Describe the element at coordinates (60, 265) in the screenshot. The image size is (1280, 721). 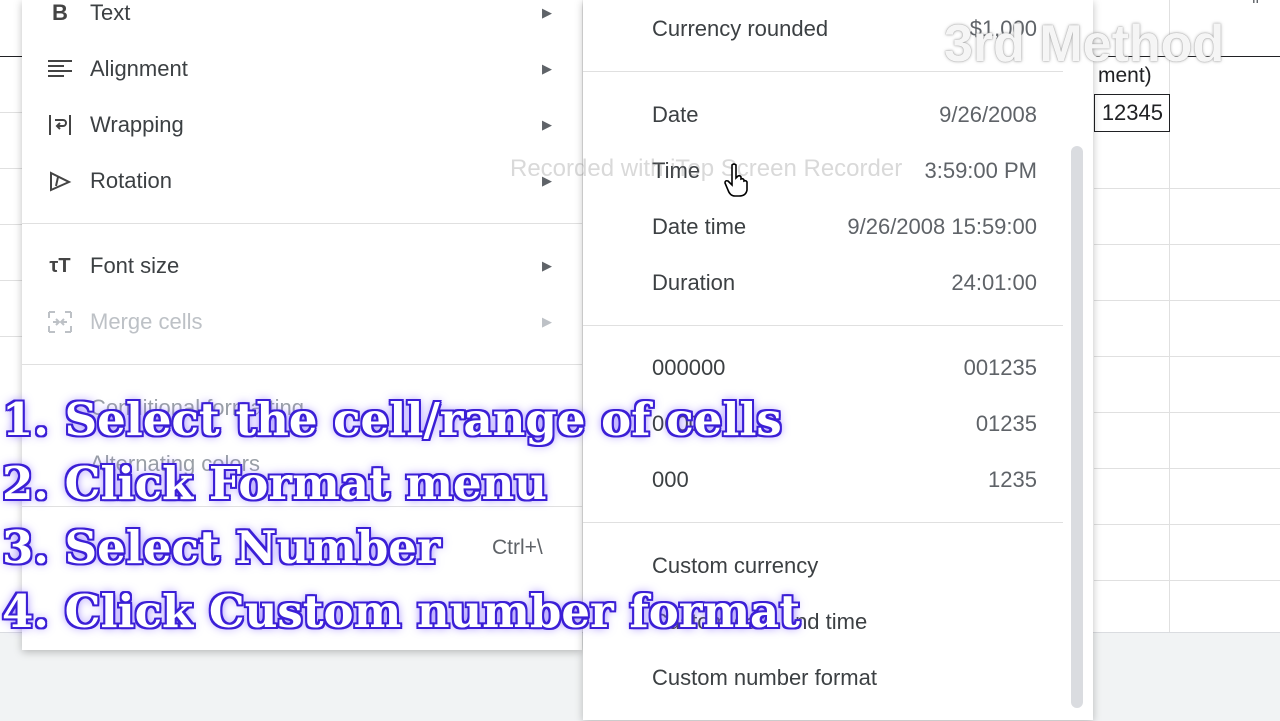
I see `font-size-icon: τT` at that location.